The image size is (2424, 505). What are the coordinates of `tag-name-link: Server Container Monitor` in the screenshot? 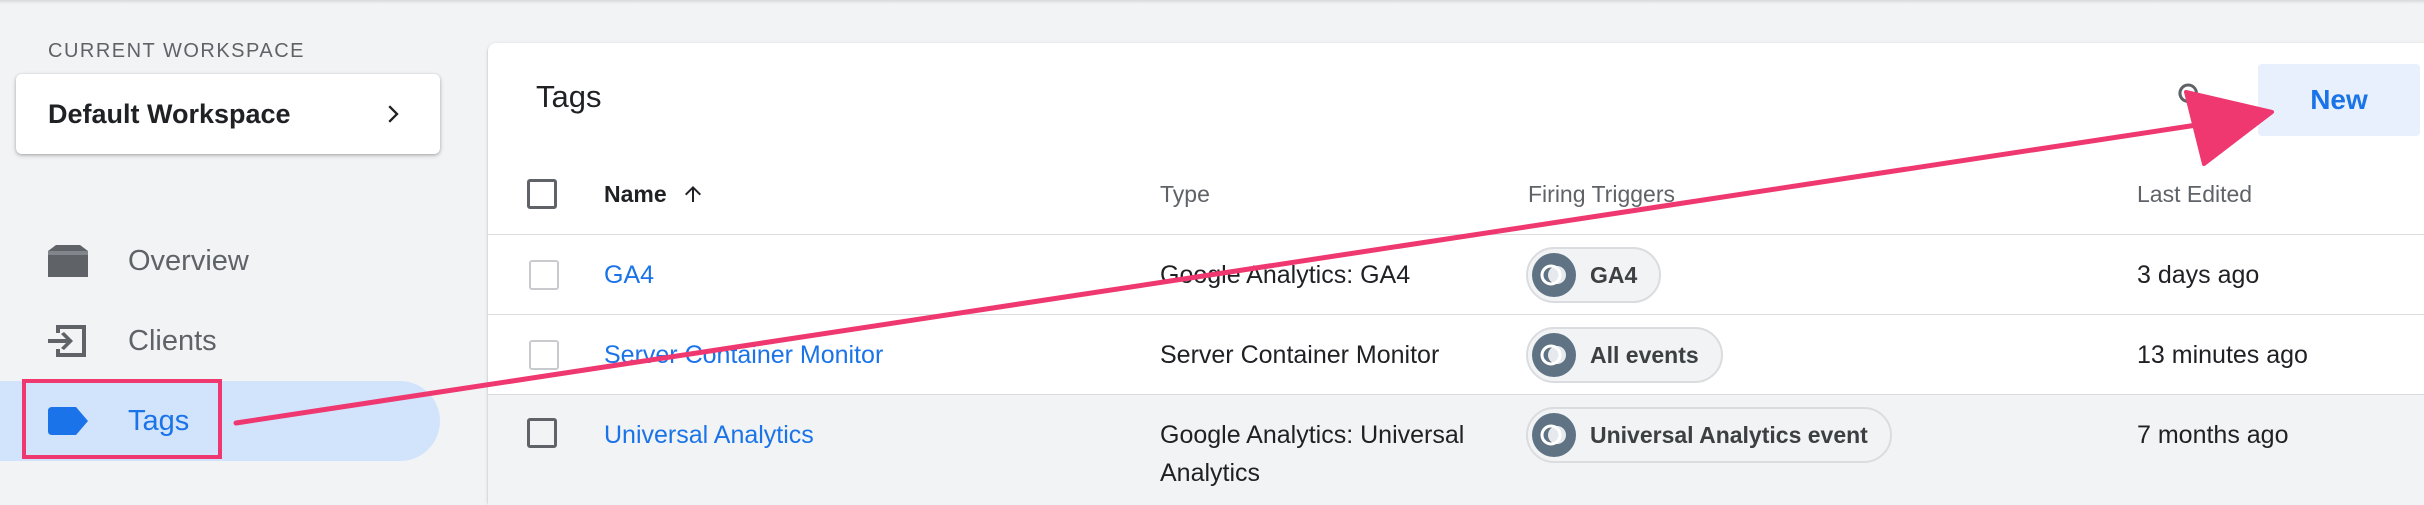 It's located at (743, 355).